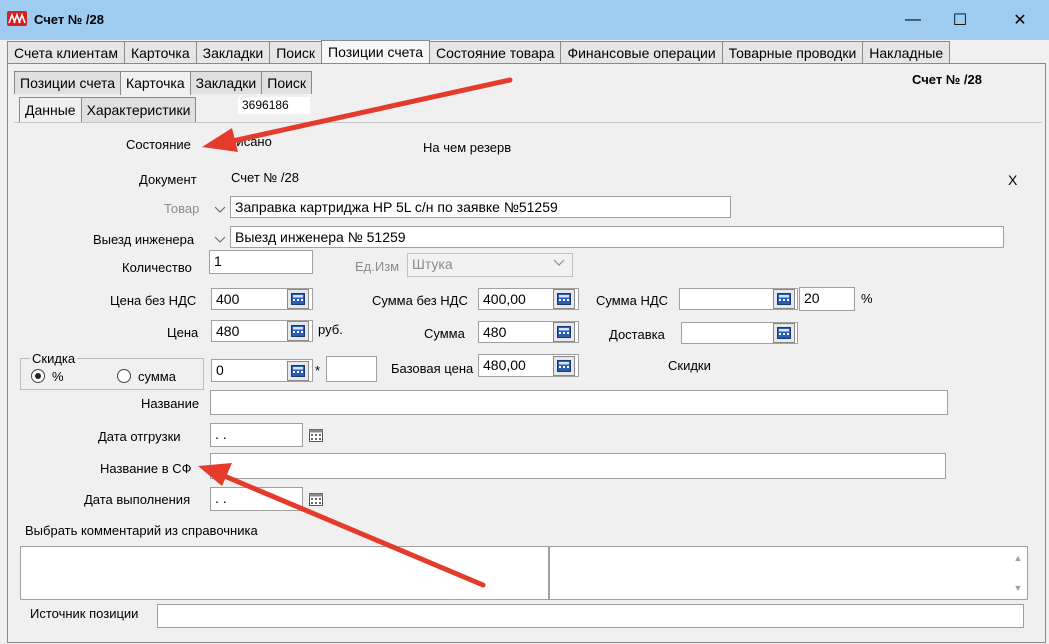 The width and height of the screenshot is (1049, 644). Describe the element at coordinates (298, 299) in the screenshot. I see `price-novat-calculator-icon` at that location.